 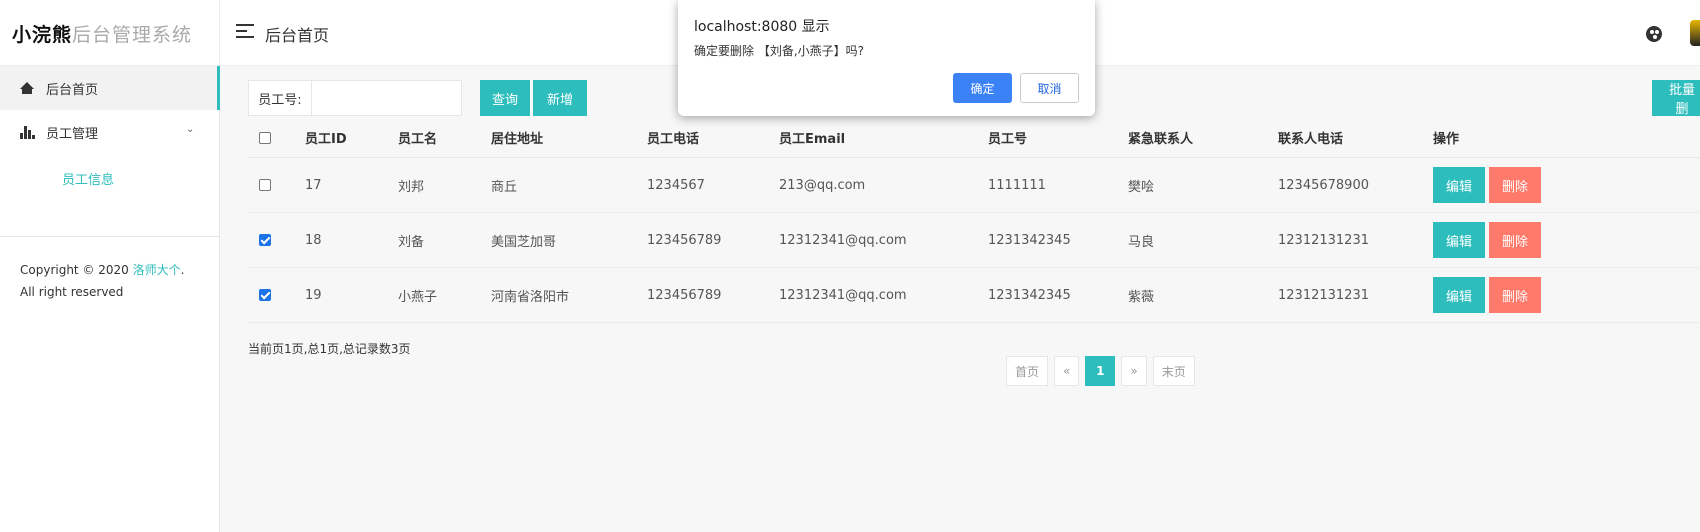 What do you see at coordinates (1067, 371) in the screenshot?
I see `prev-page-button: «` at bounding box center [1067, 371].